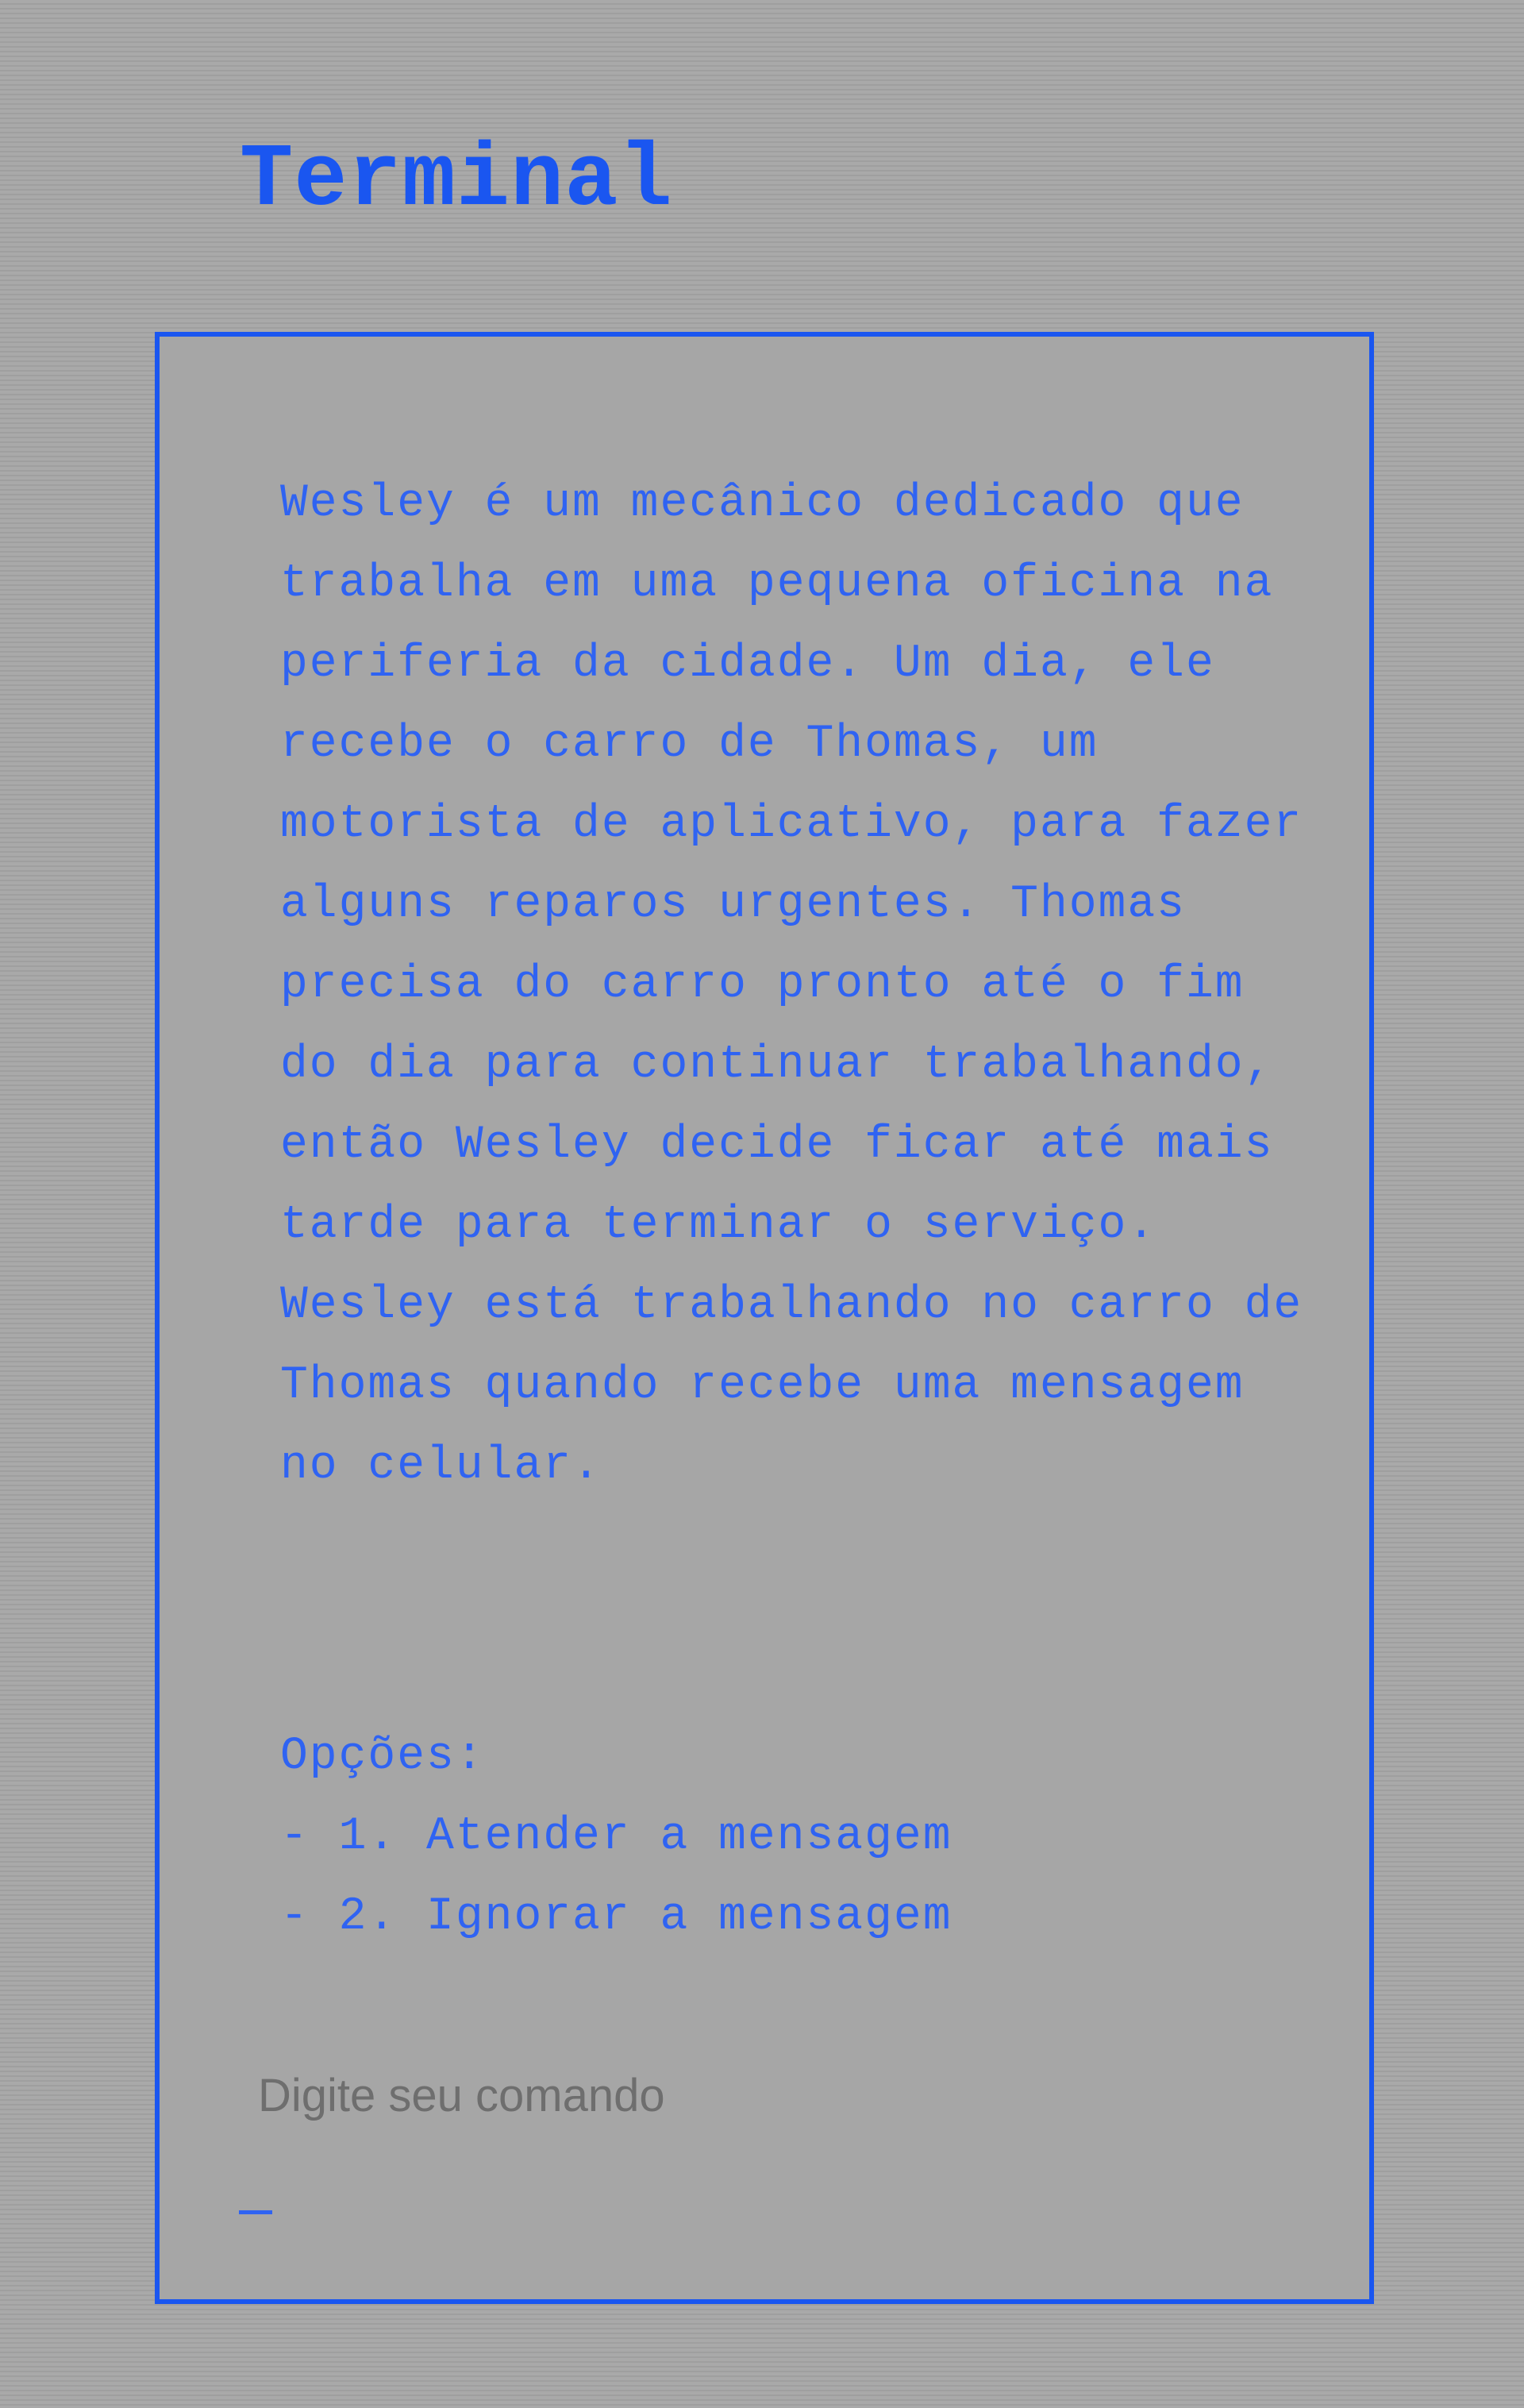 Image resolution: width=1524 pixels, height=2408 pixels. Describe the element at coordinates (786, 2210) in the screenshot. I see `command-input` at that location.